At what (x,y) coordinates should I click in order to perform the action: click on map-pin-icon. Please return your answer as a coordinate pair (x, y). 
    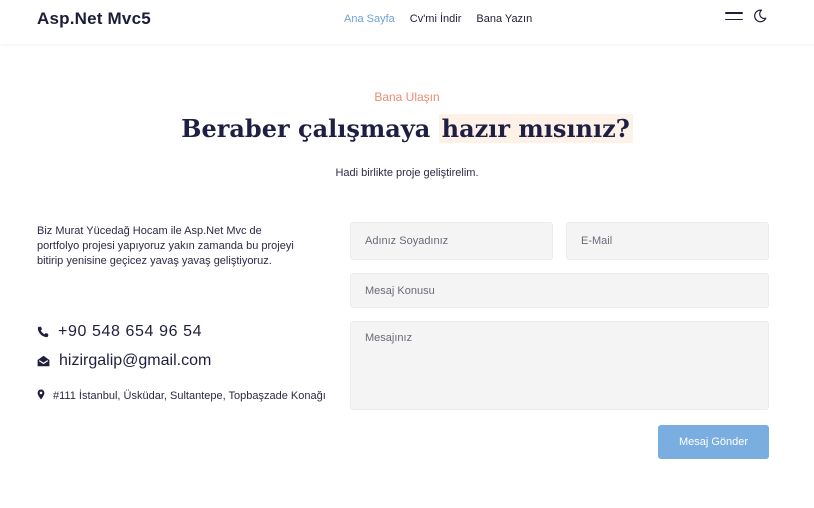
    Looking at the image, I should click on (41, 397).